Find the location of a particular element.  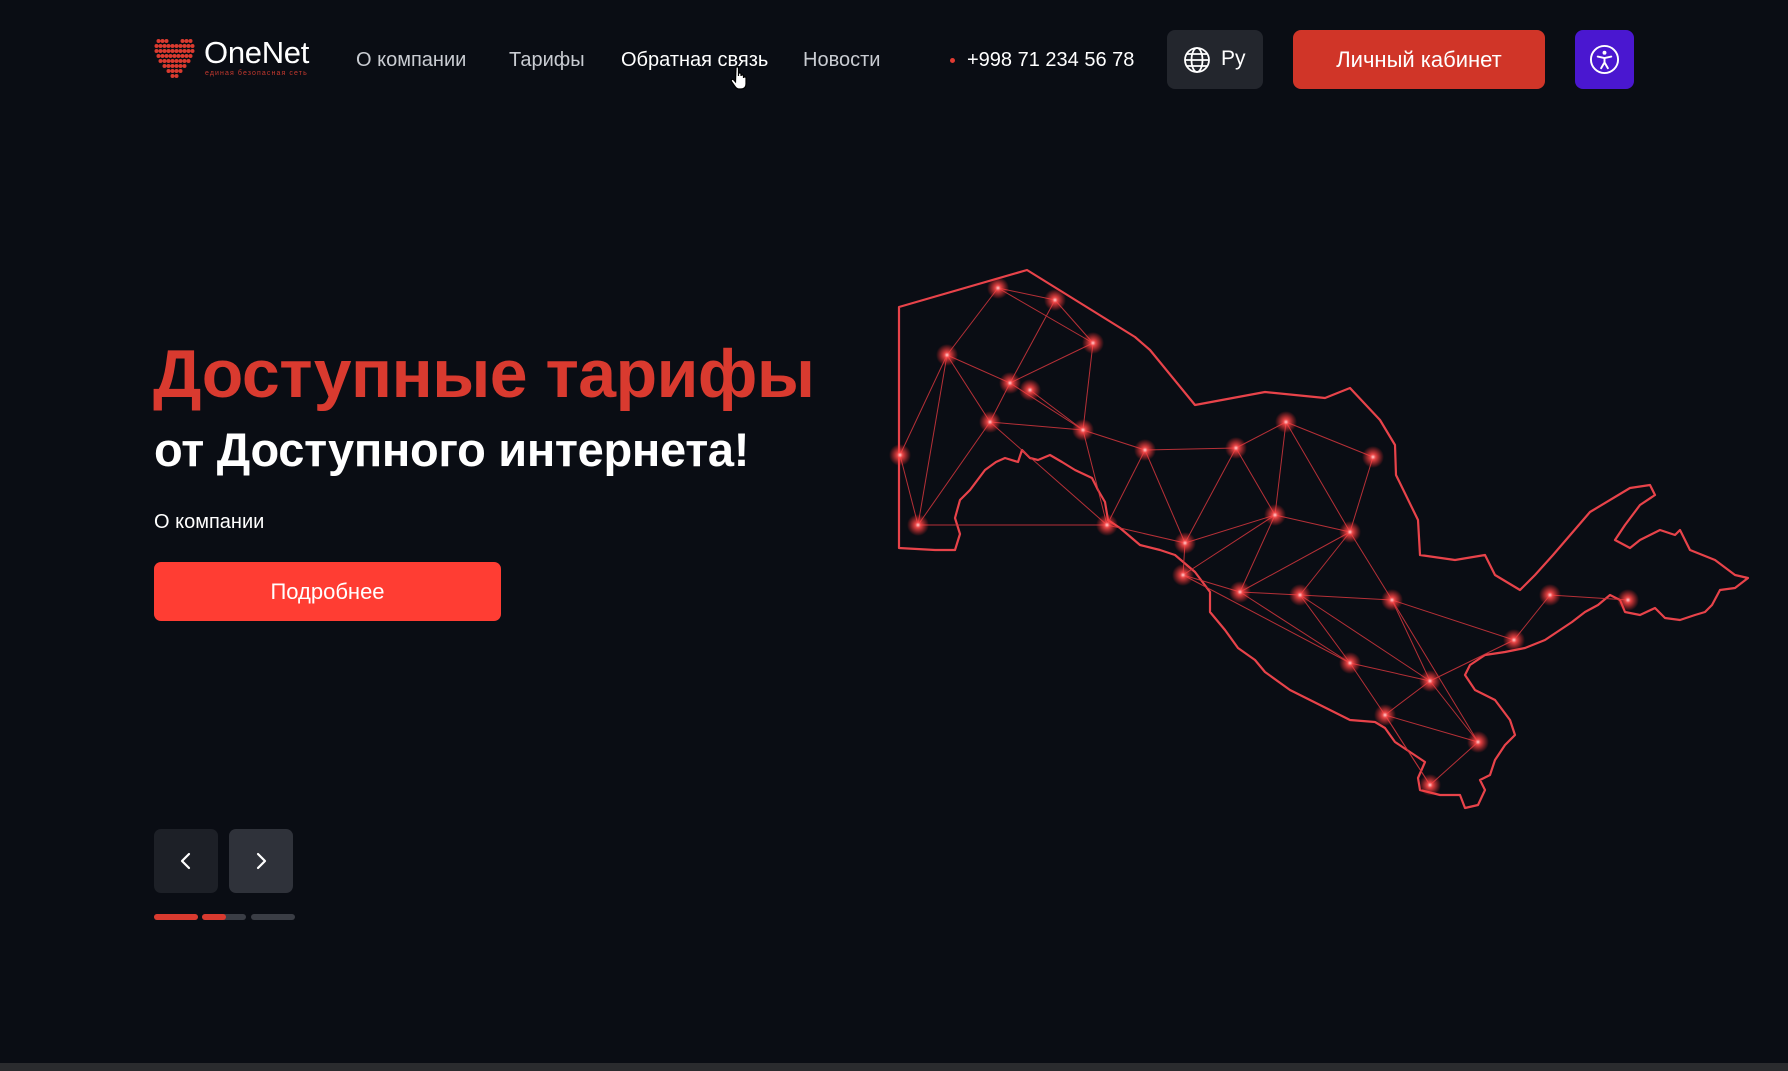

chevron-right-icon is located at coordinates (261, 861).